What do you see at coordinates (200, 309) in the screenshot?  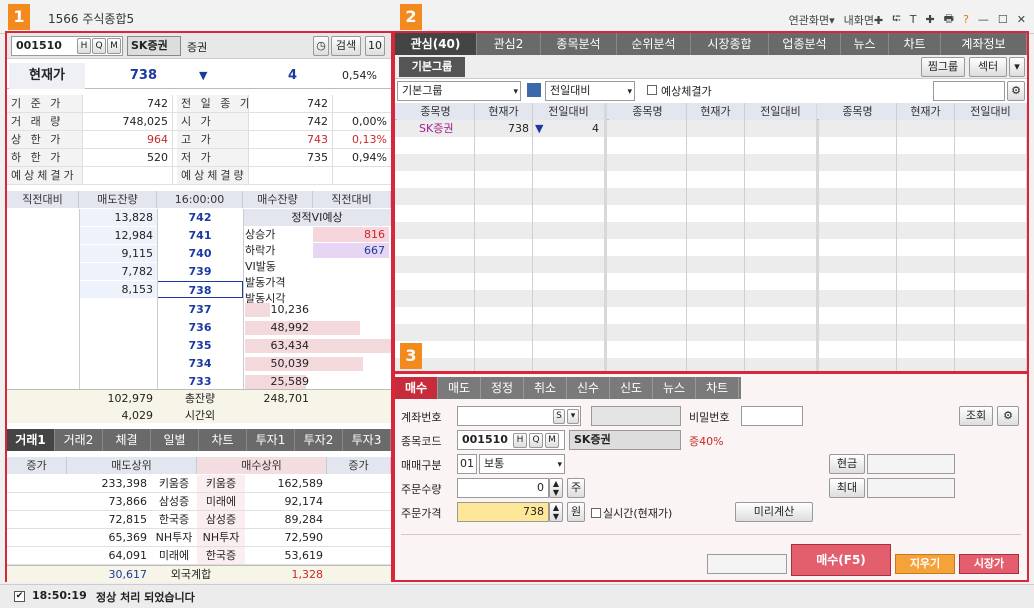 I see `bid-price: 737` at bounding box center [200, 309].